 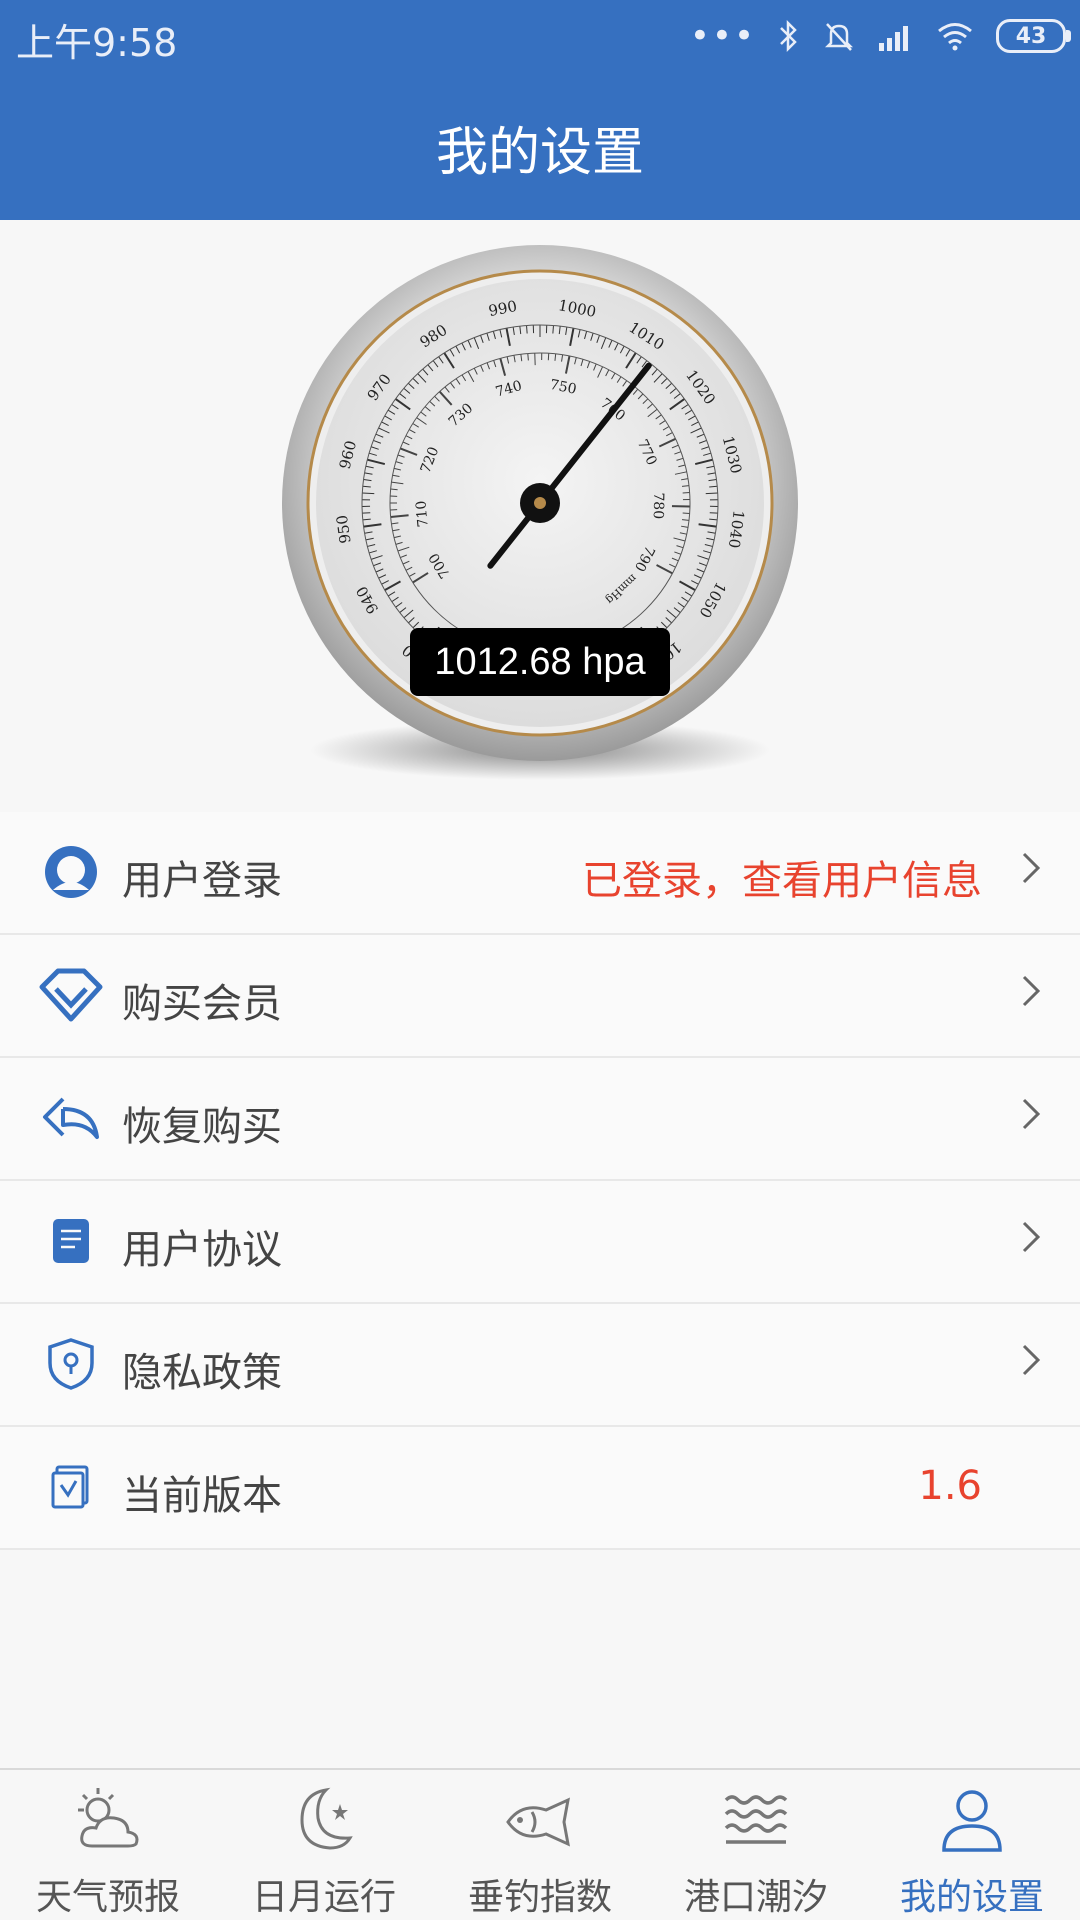 I want to click on status-icons: ••• 43, so click(x=880, y=36).